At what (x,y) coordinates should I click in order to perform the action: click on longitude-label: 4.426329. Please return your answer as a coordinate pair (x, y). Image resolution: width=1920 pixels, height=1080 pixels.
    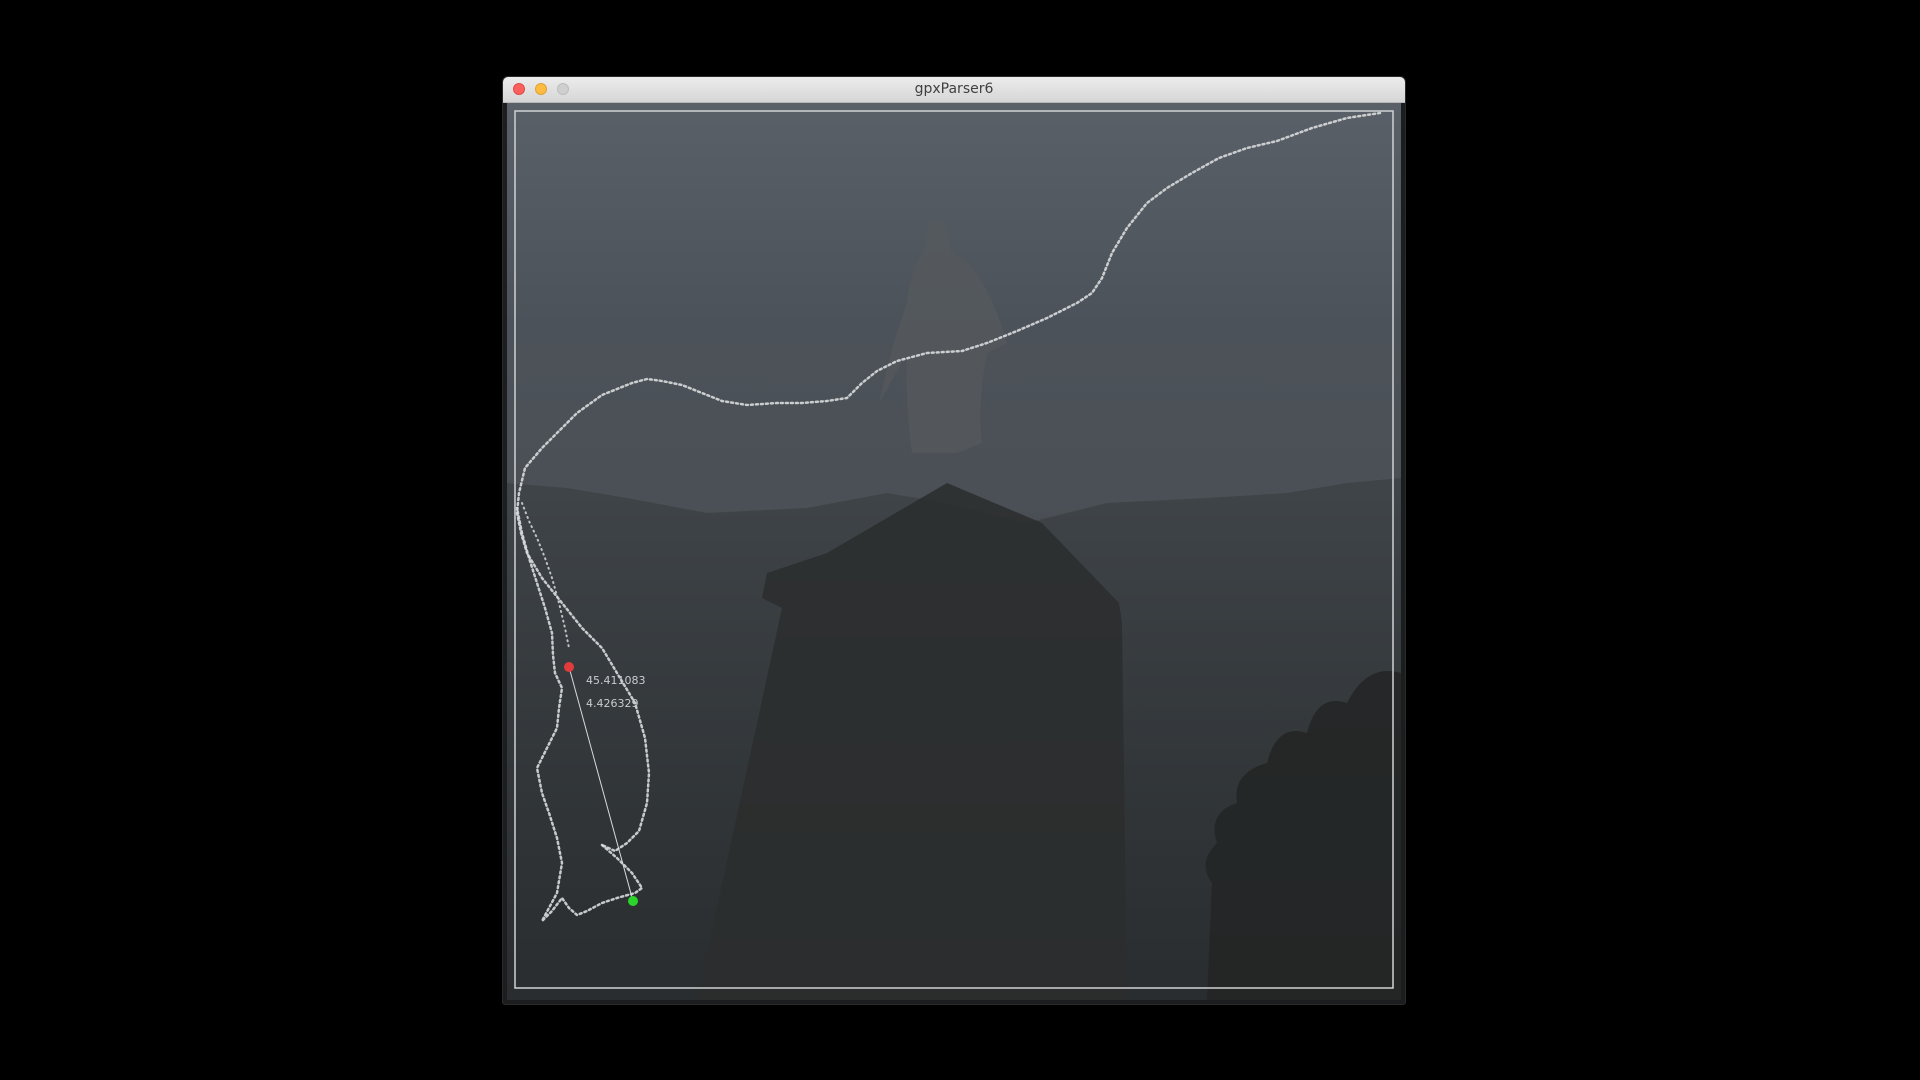
    Looking at the image, I should click on (612, 703).